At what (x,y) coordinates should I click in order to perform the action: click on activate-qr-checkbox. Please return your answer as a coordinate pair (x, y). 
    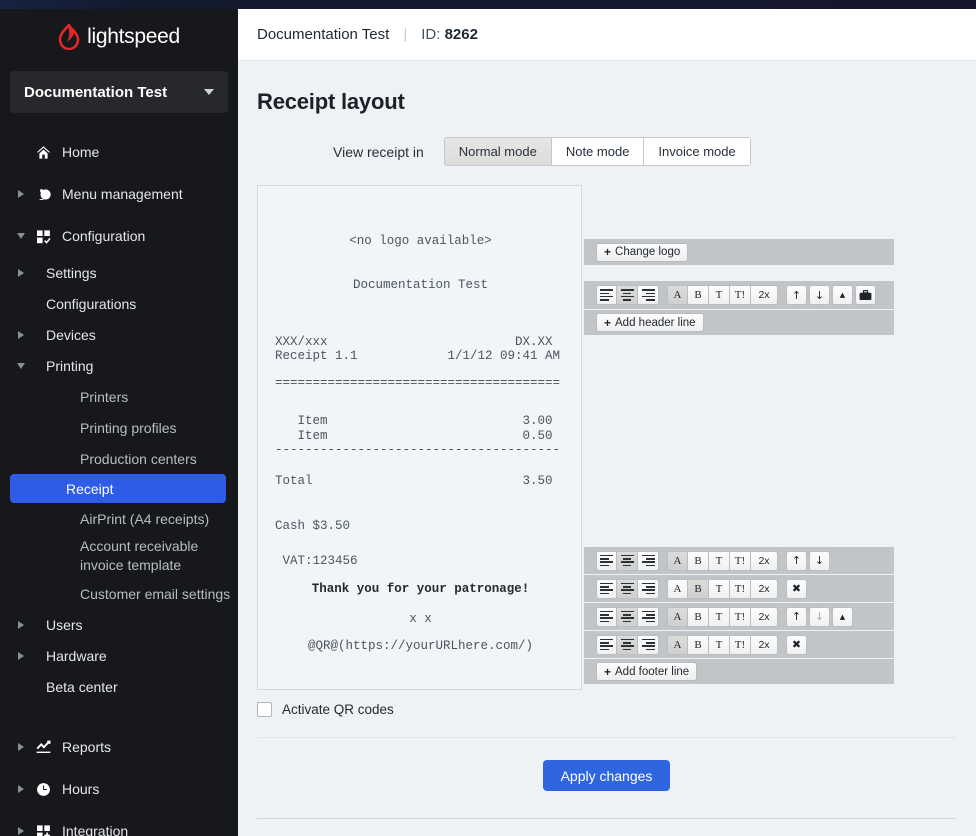
    Looking at the image, I should click on (264, 709).